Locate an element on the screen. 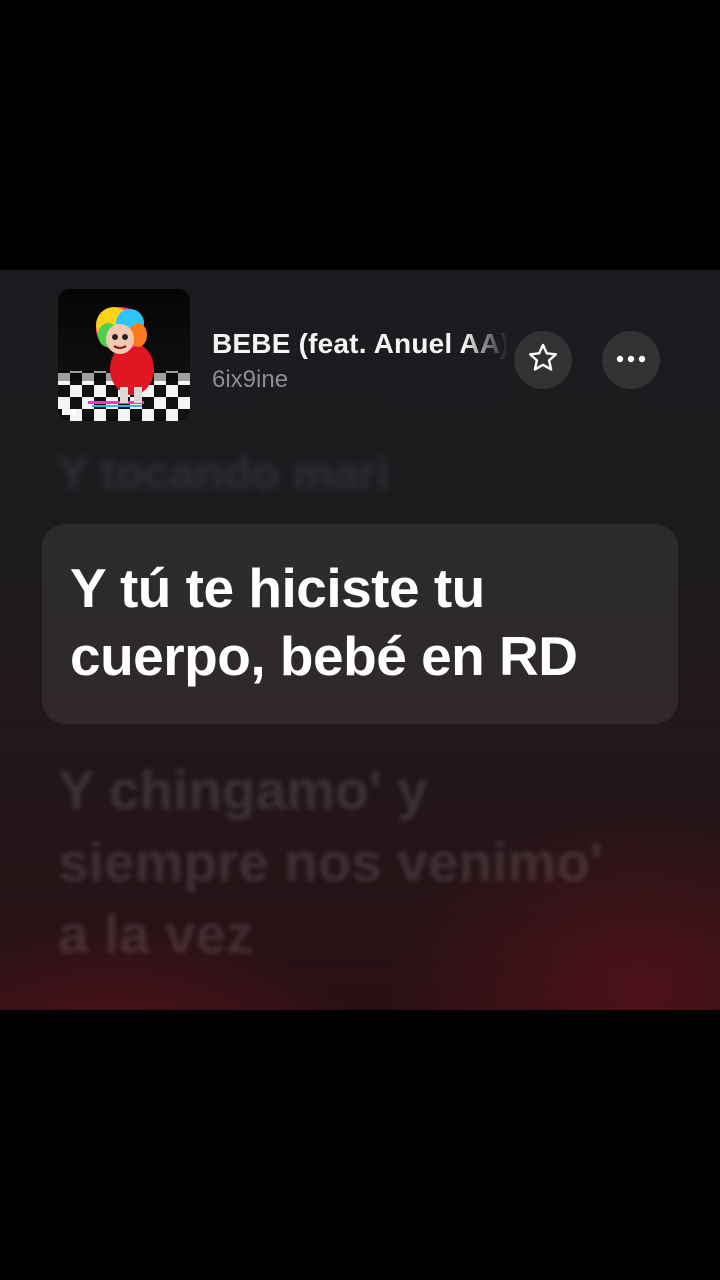  lyric-line-previous: Y tocando mari is located at coordinates (223, 473).